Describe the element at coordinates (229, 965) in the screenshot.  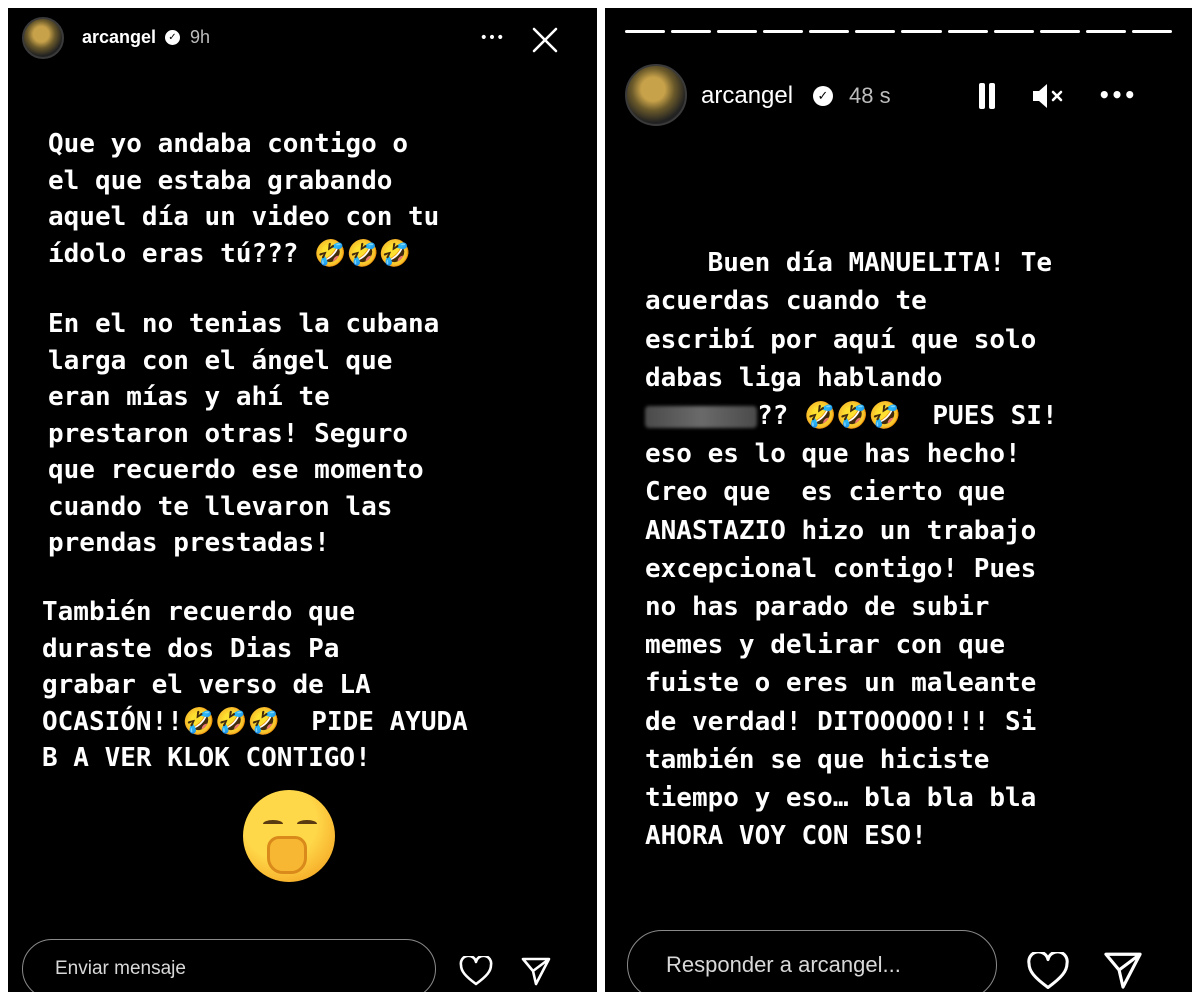
I see `reply-input: Enviar mensaje` at that location.